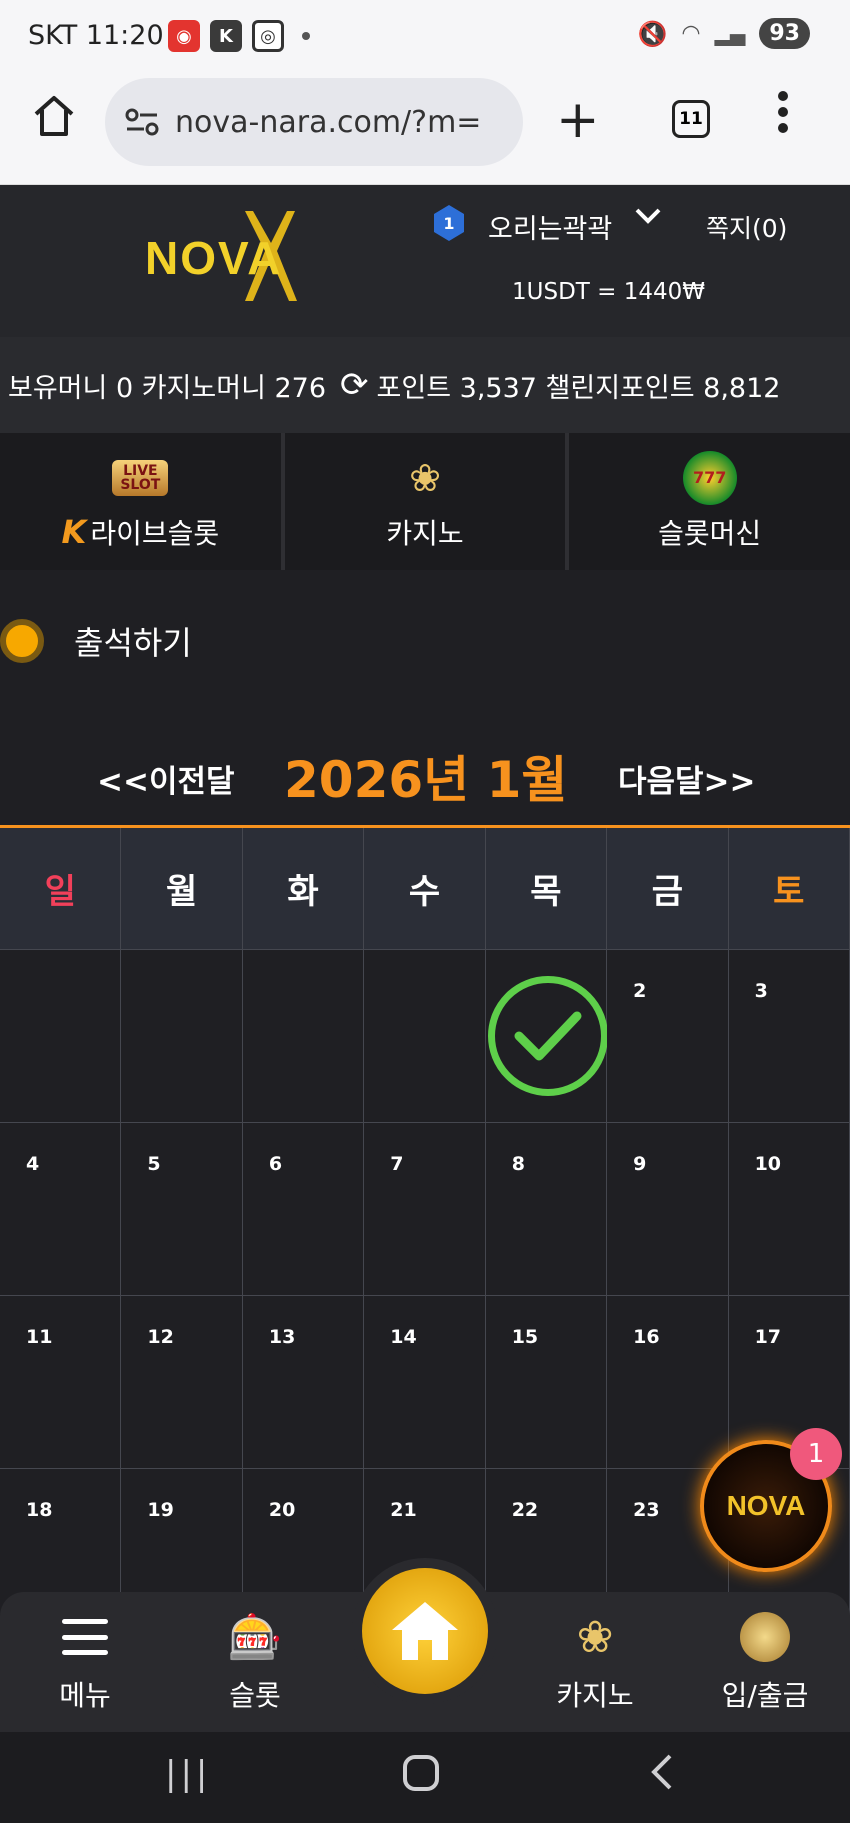  I want to click on tab-slot-machine: 777 슬롯머신, so click(709, 501).